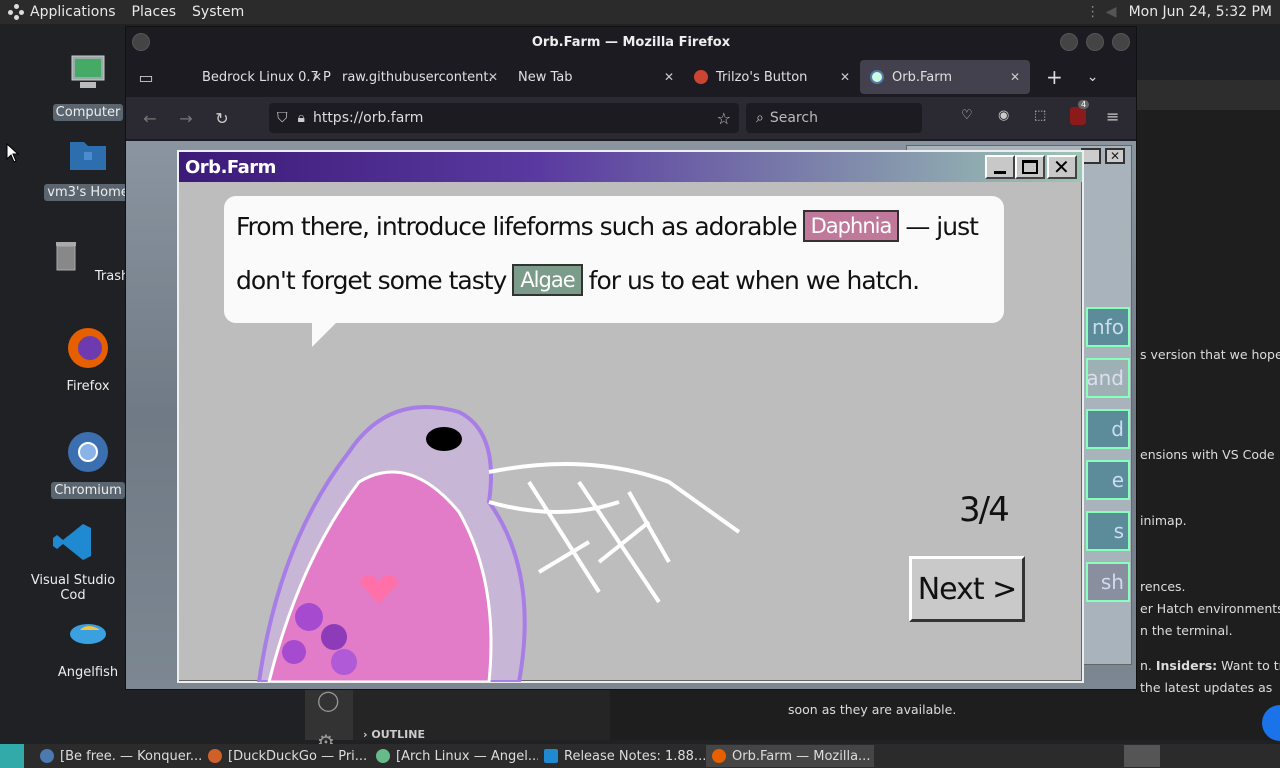 The image size is (1280, 768). Describe the element at coordinates (398, 734) in the screenshot. I see `outline-label: OUTLINE` at that location.